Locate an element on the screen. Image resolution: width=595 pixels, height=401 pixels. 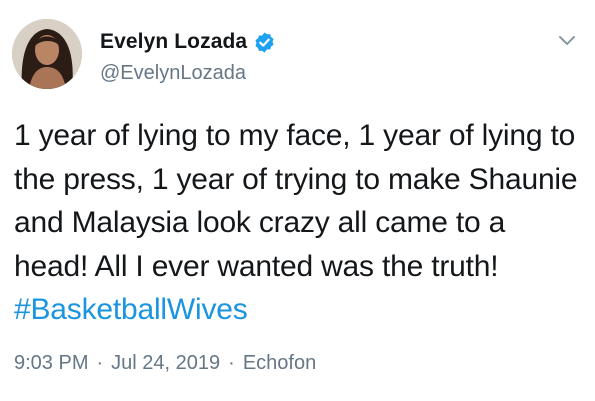
verified-badge-icon is located at coordinates (264, 42).